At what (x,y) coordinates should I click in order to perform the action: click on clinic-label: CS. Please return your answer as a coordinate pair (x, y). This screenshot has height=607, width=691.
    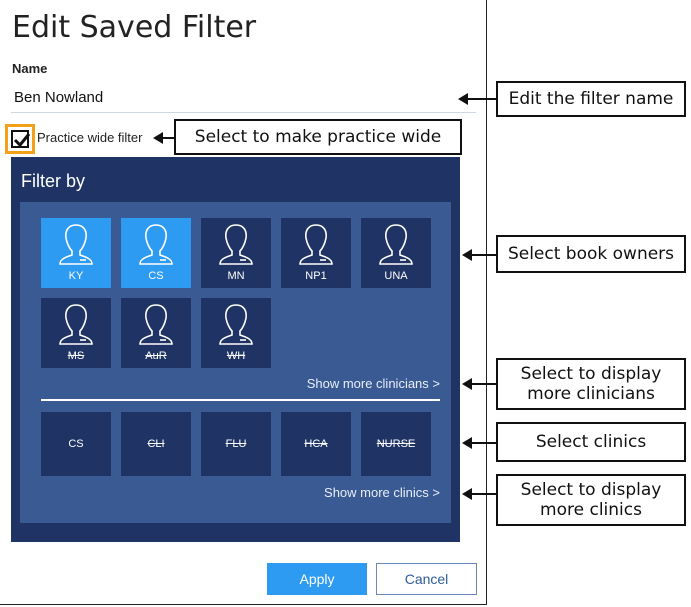
    Looking at the image, I should click on (76, 444).